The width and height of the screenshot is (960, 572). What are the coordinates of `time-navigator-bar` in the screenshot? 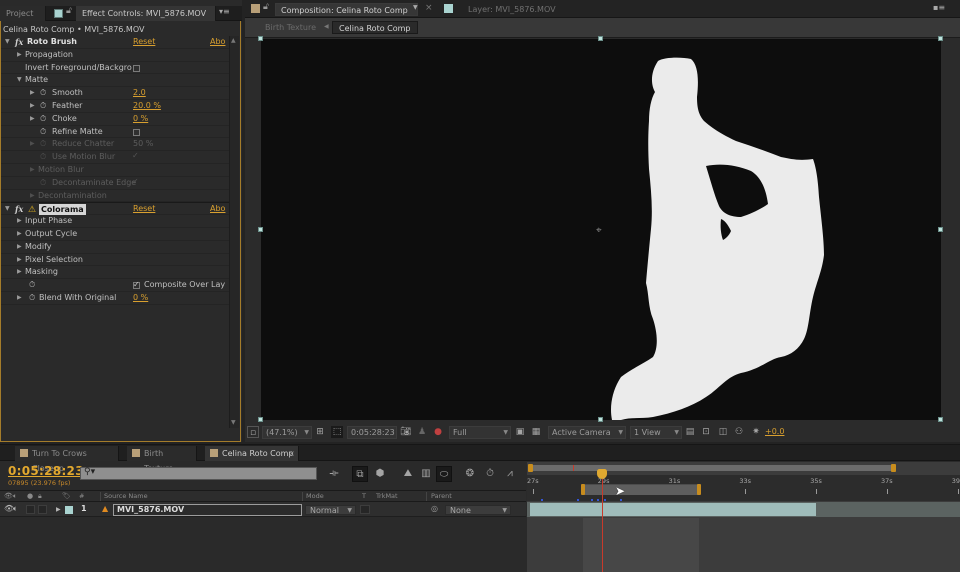 It's located at (712, 468).